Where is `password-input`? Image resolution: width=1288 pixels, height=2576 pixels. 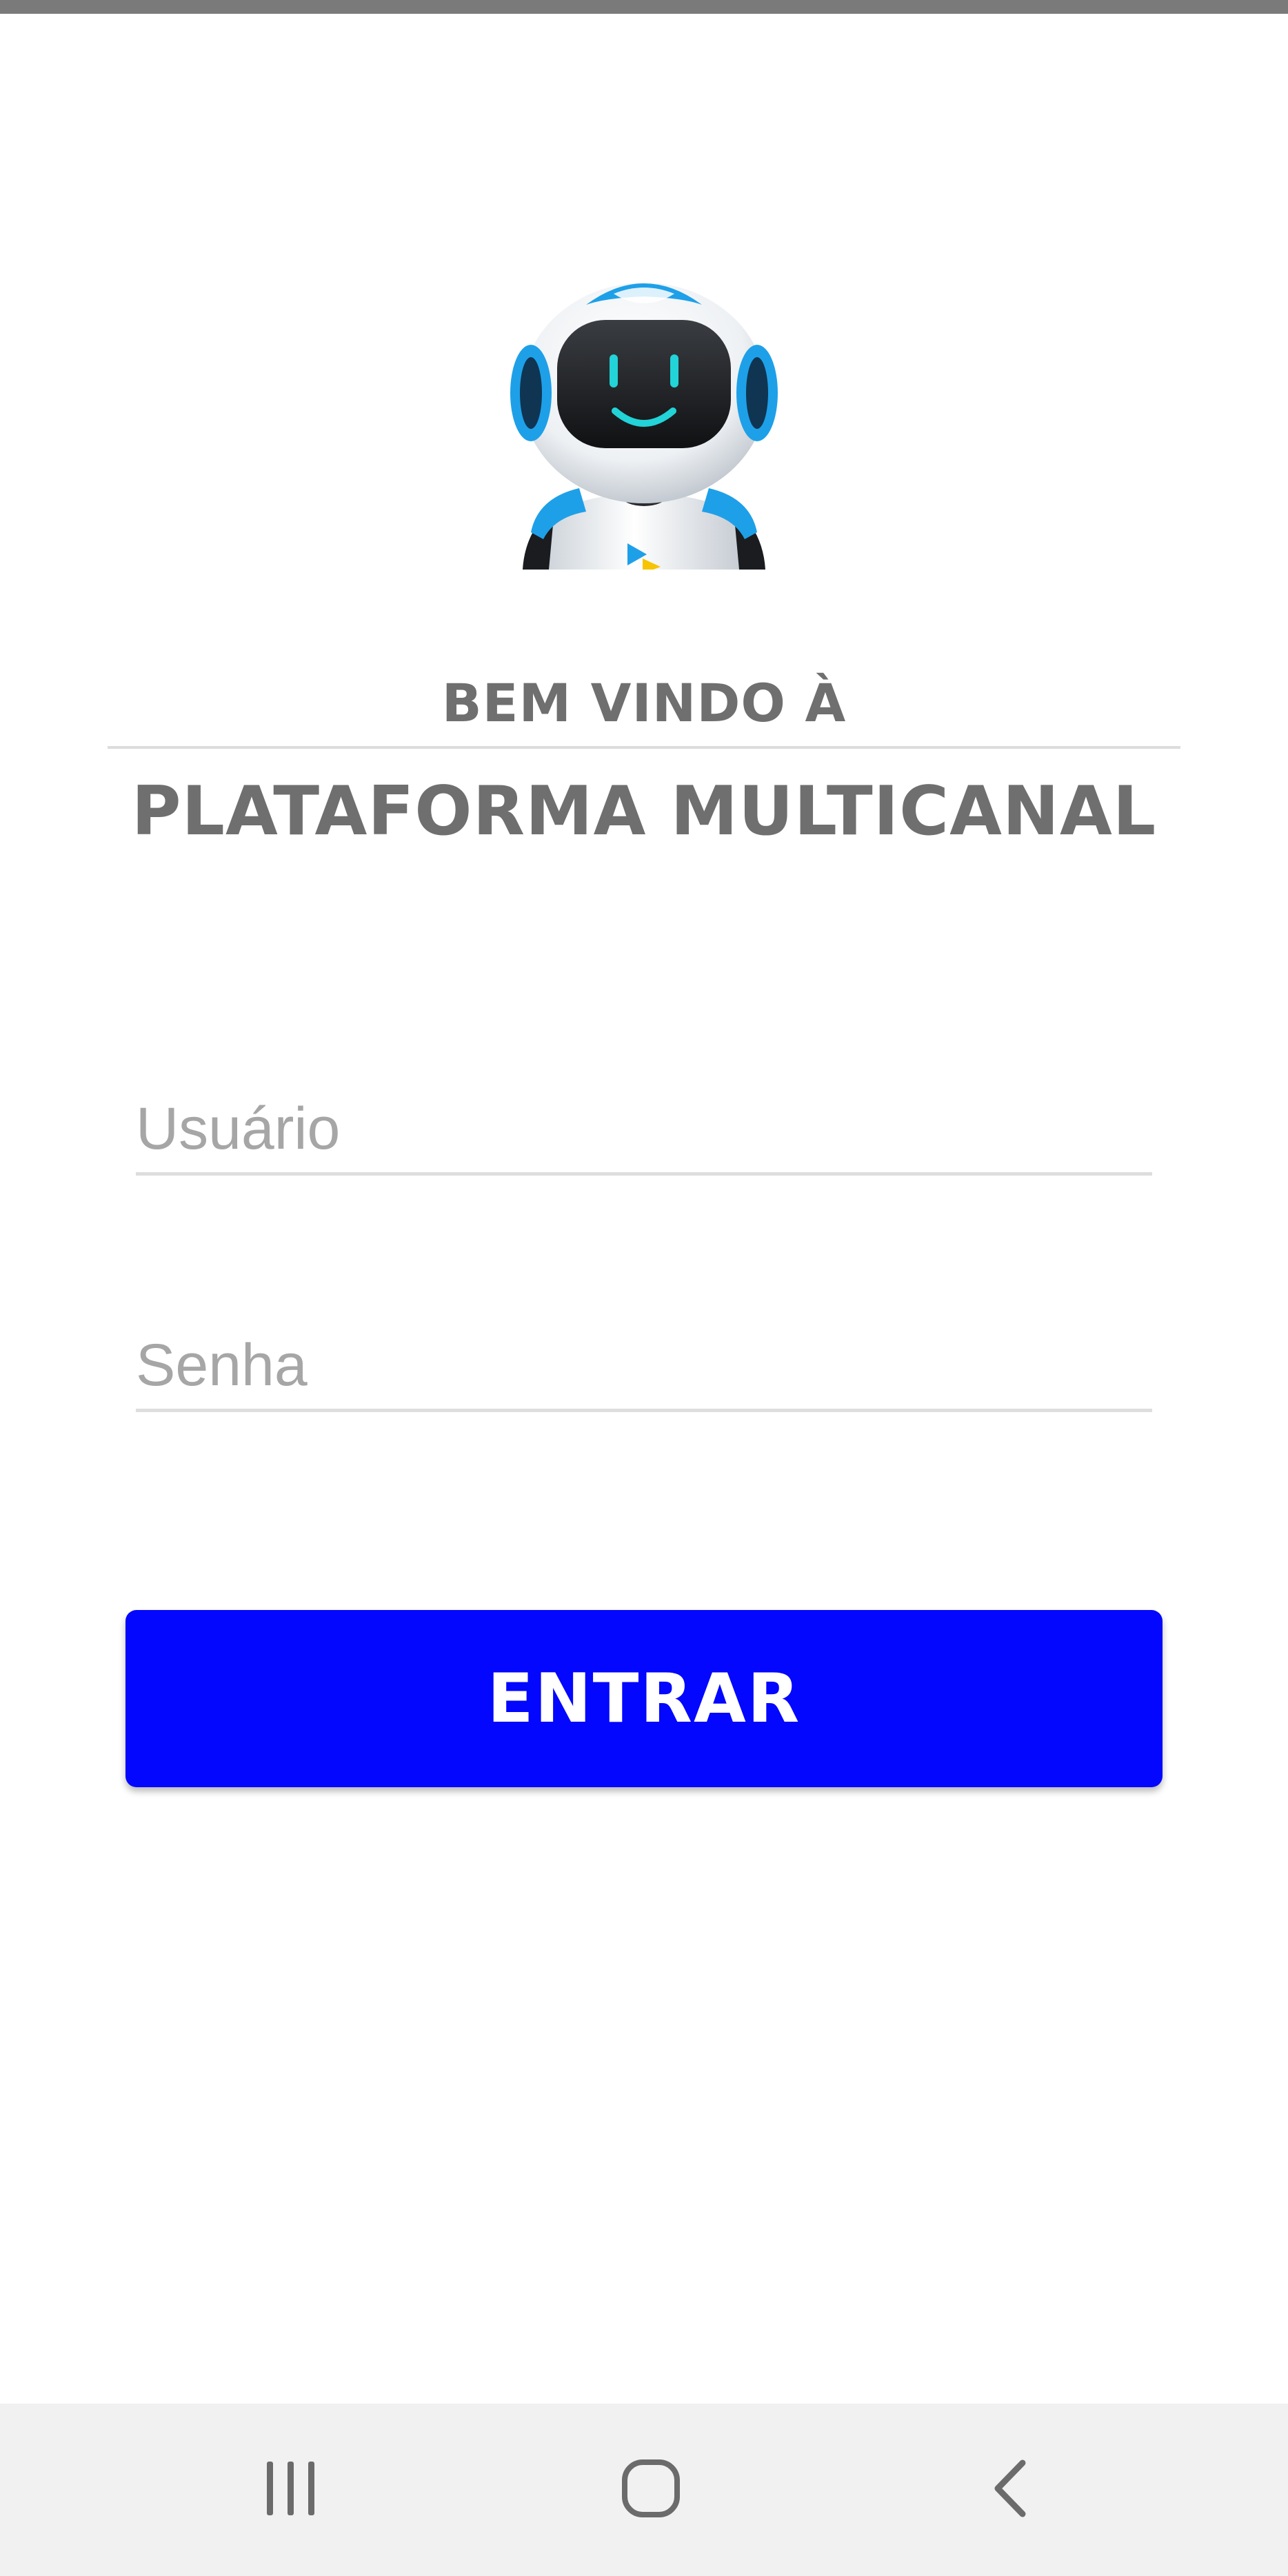 password-input is located at coordinates (644, 1367).